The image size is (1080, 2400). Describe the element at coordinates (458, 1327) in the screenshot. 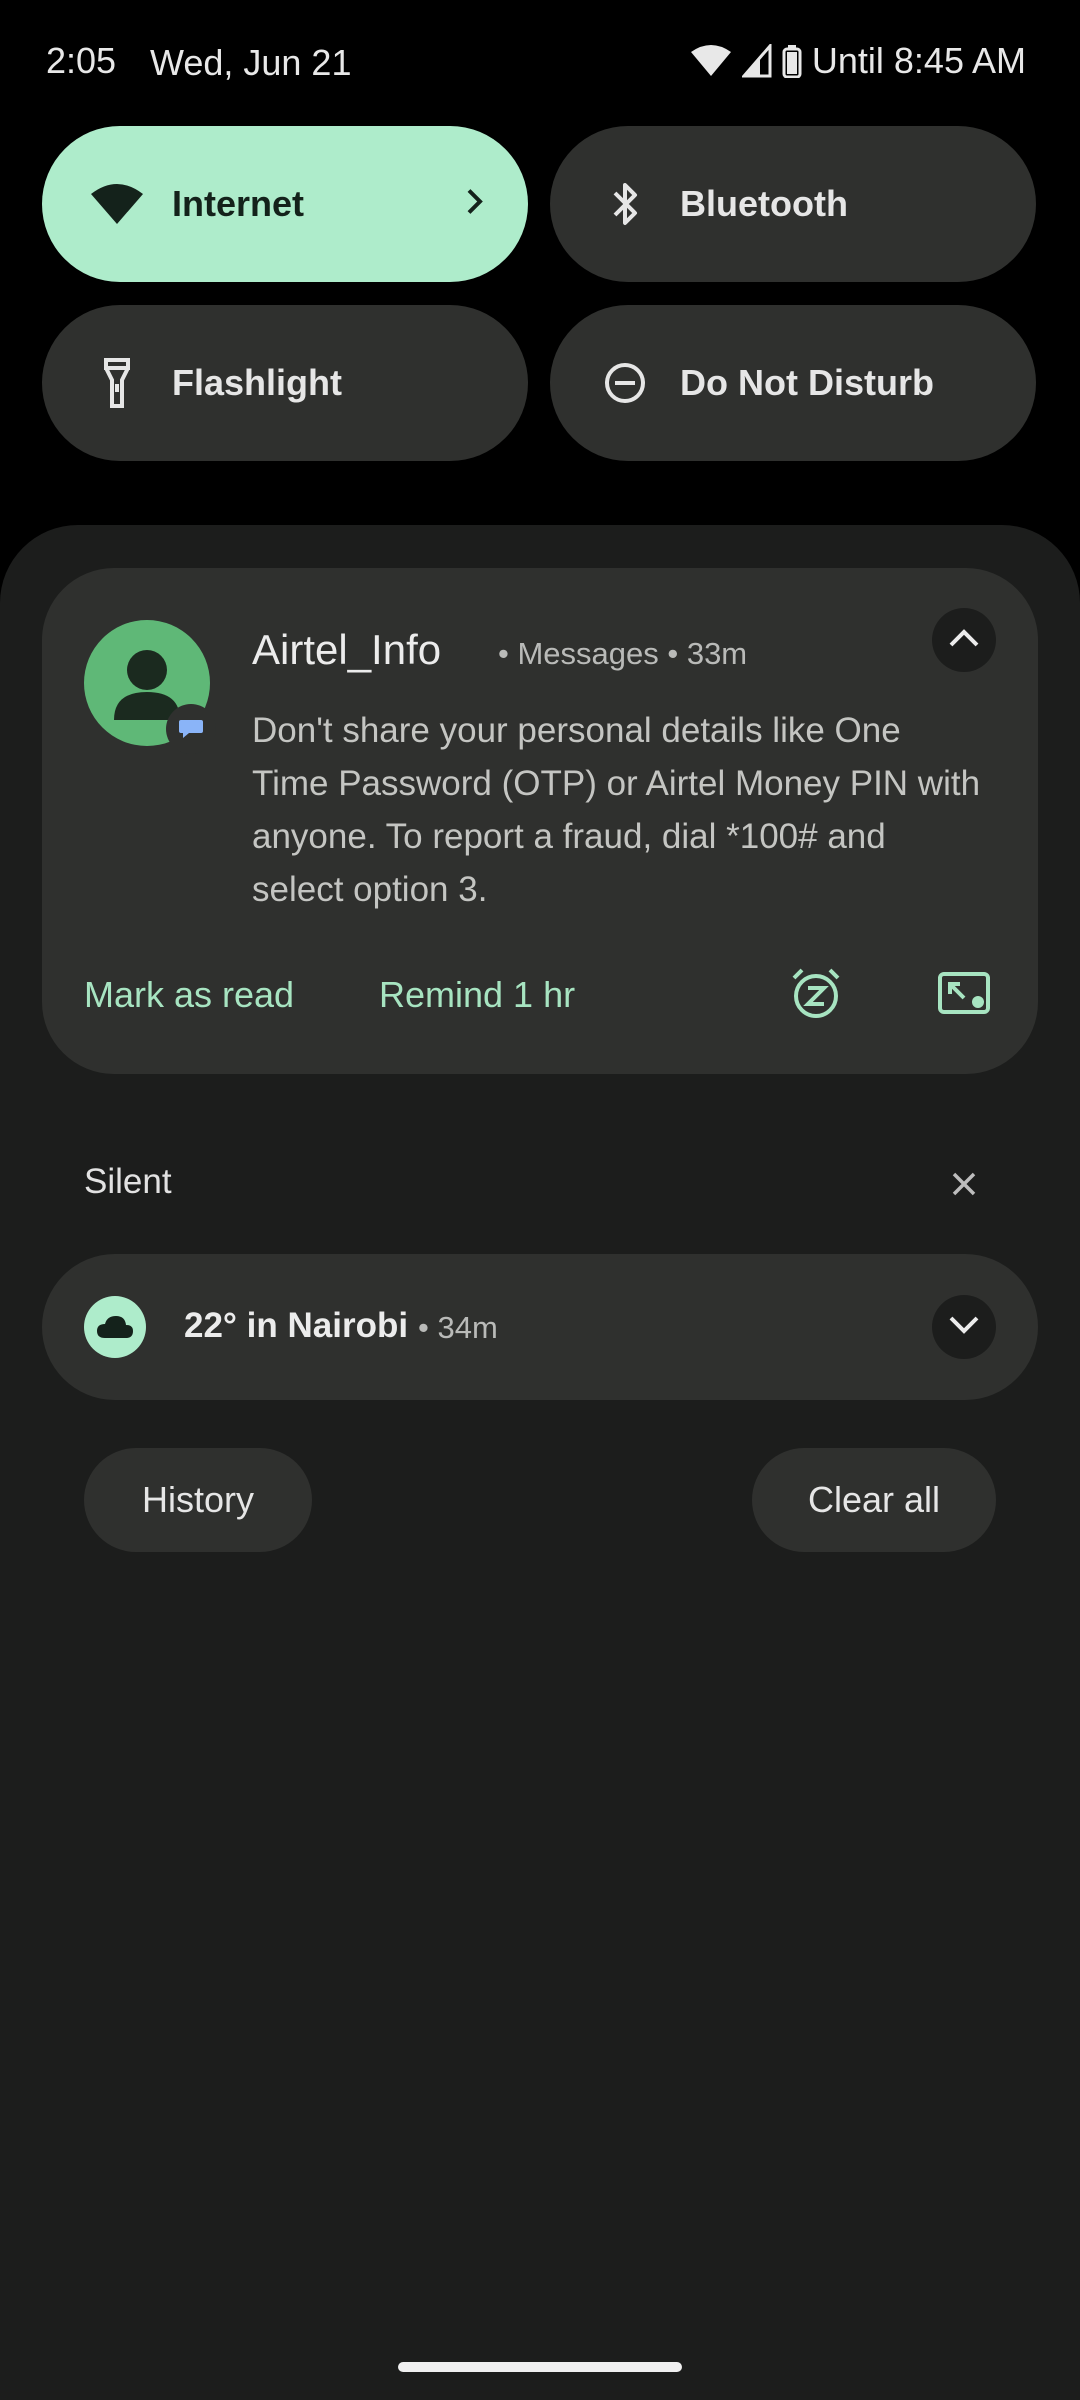

I see `weather-meta: • 34m` at that location.